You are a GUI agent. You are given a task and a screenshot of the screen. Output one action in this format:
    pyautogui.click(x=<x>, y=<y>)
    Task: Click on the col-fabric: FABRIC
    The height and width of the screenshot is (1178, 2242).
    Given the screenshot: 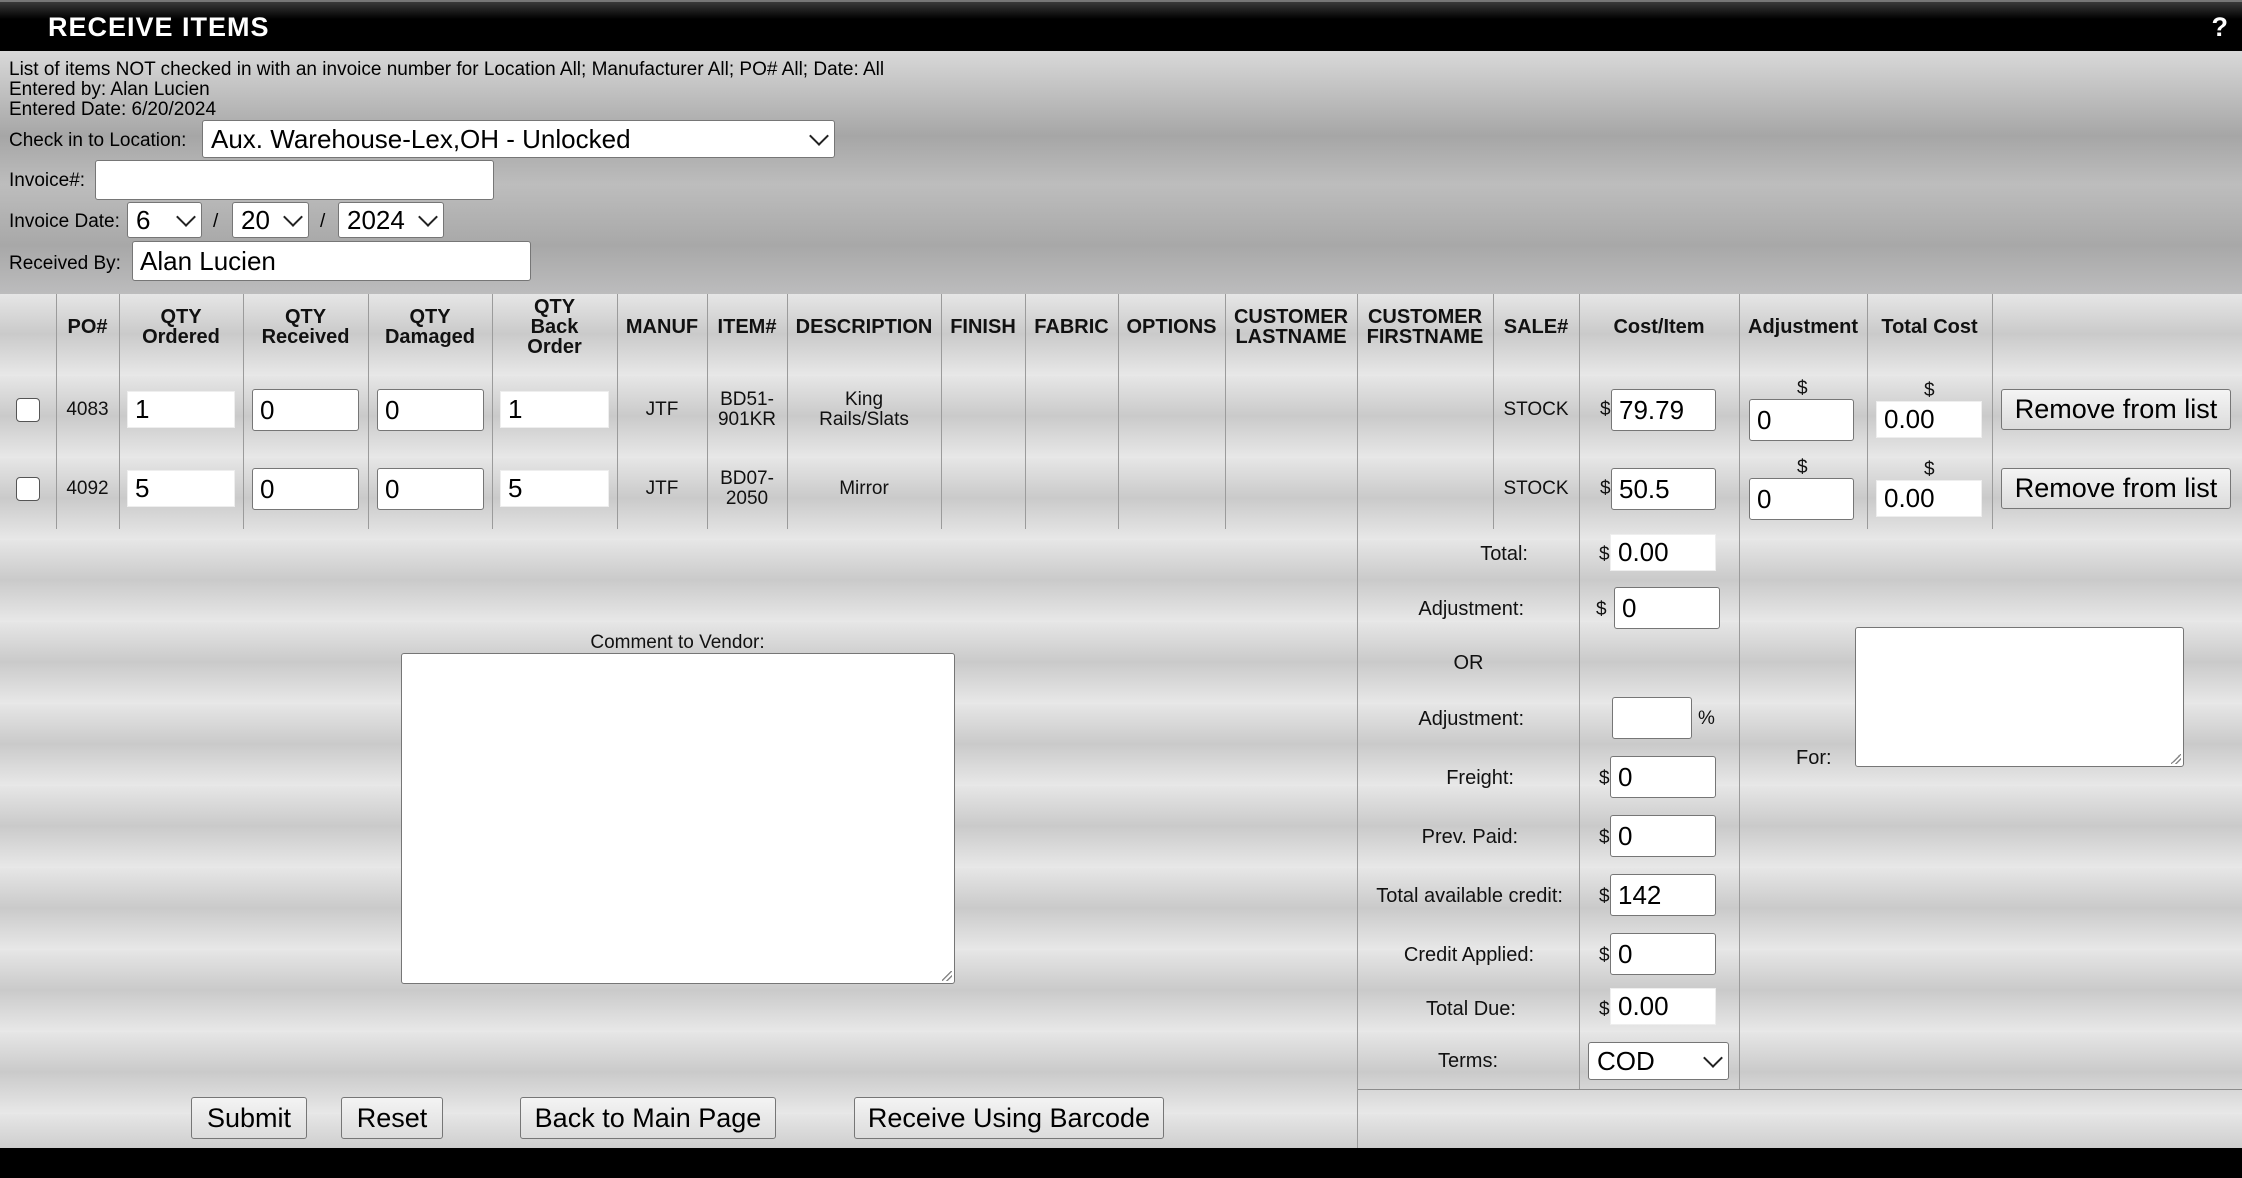 What is the action you would take?
    pyautogui.click(x=1071, y=327)
    